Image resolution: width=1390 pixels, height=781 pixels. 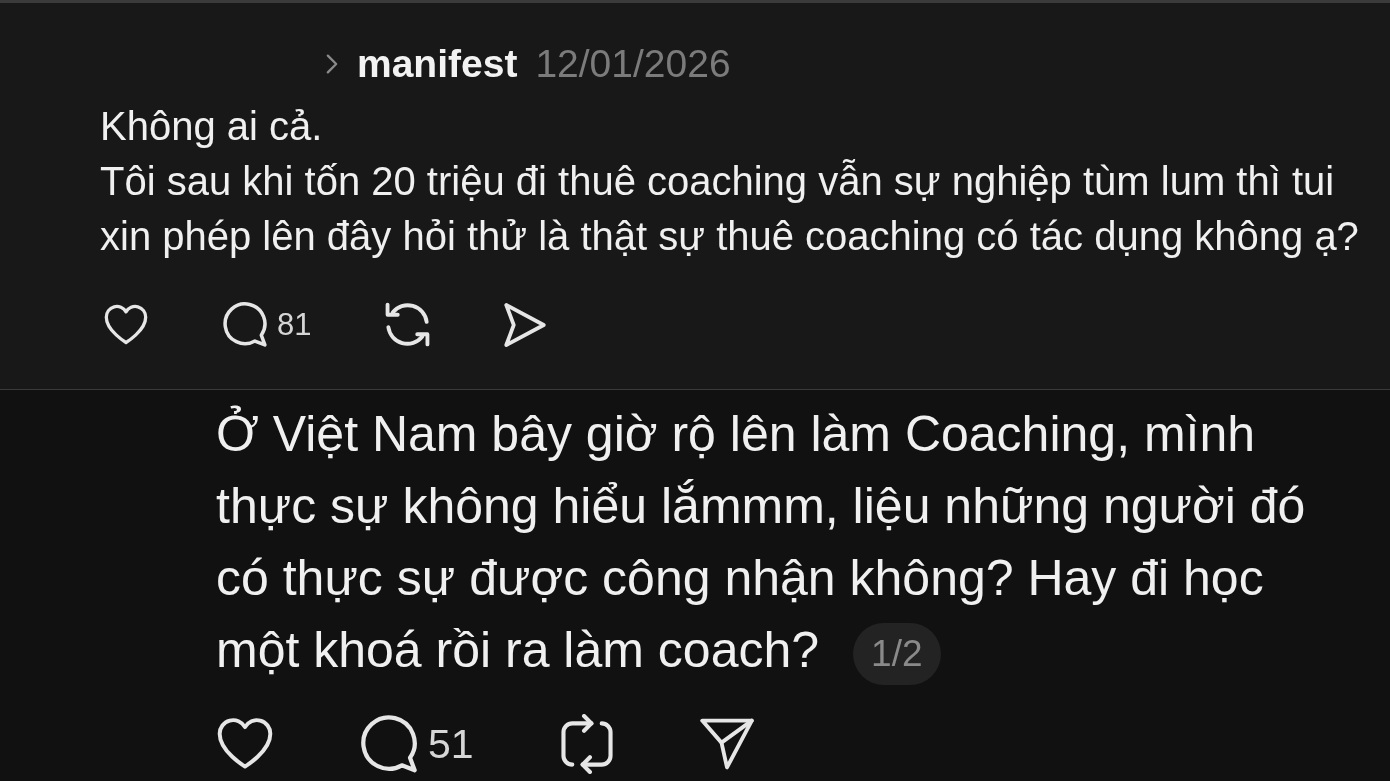 I want to click on send-icon, so click(x=525, y=324).